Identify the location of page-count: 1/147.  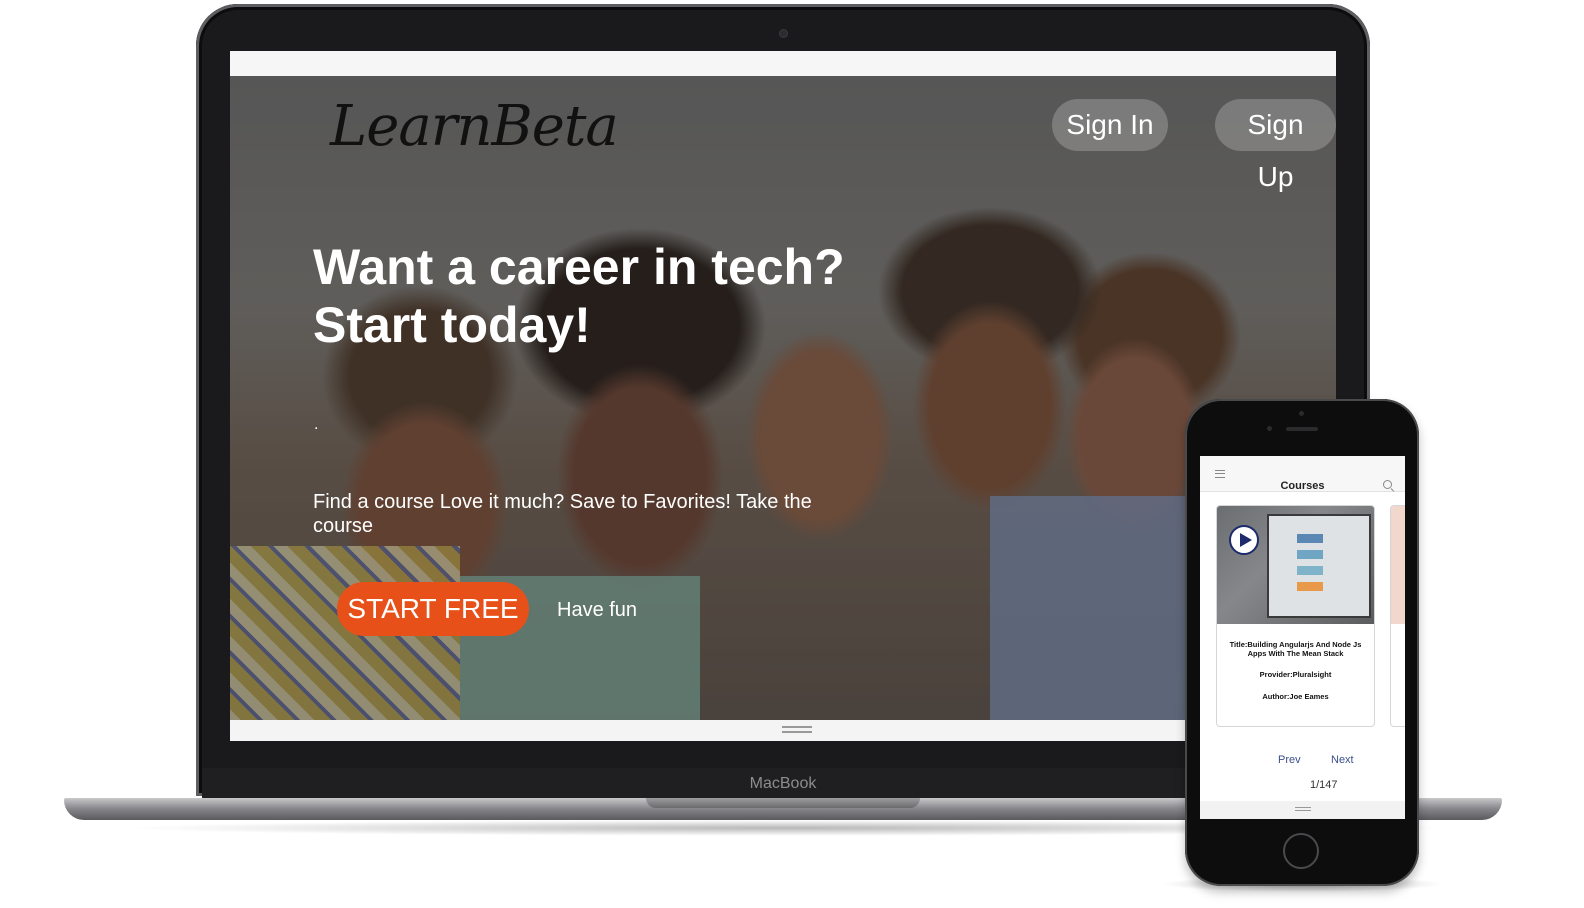
(1324, 785).